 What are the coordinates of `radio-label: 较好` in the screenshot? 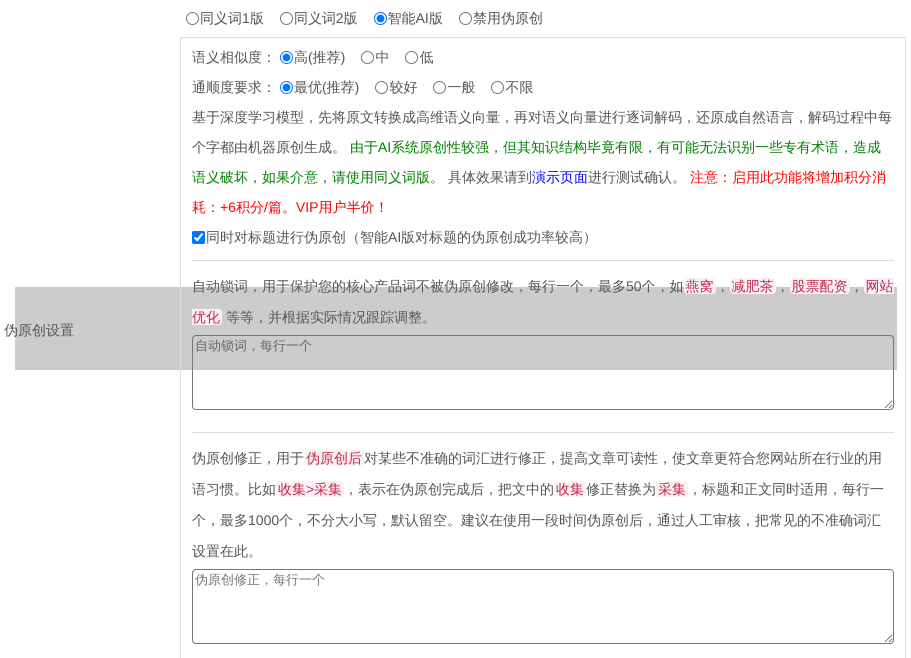 It's located at (403, 87).